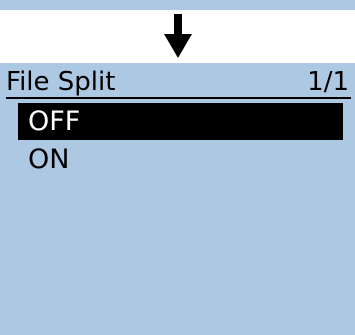 This screenshot has width=355, height=335. I want to click on menu-item-off: OFF, so click(180, 121).